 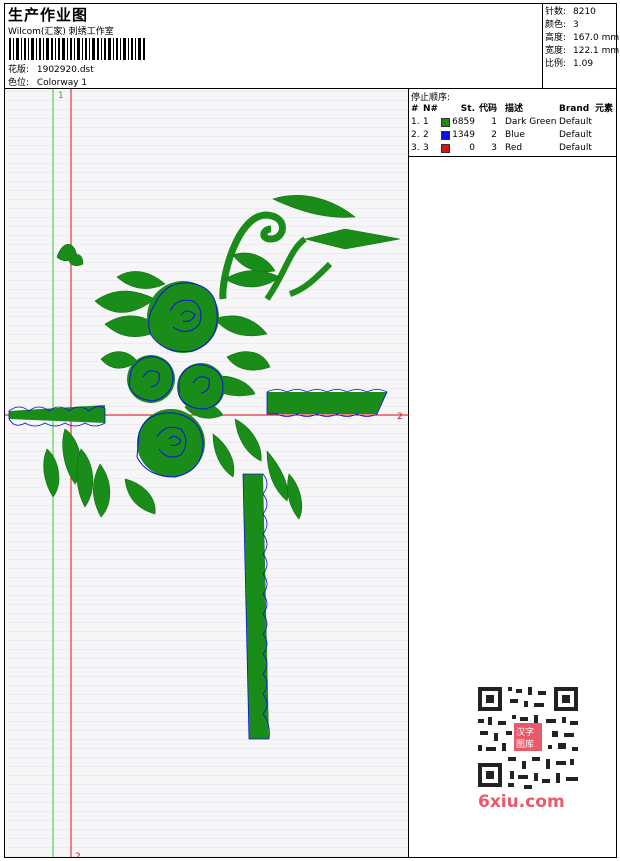 I want to click on rose-middle-right, so click(x=201, y=387).